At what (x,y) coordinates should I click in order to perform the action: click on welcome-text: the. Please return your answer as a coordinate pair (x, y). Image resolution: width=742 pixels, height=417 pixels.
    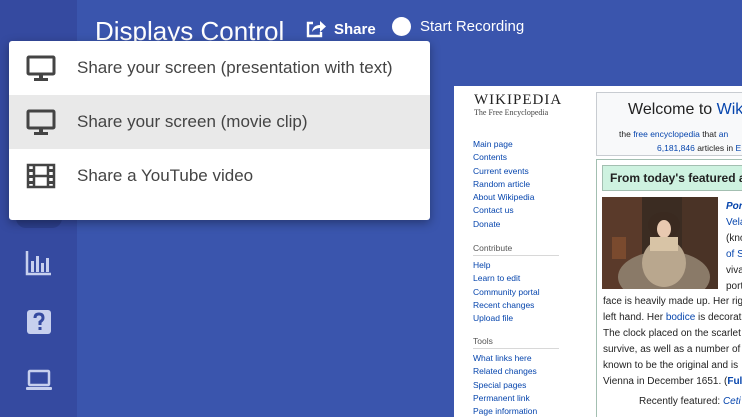
    Looking at the image, I should click on (626, 134).